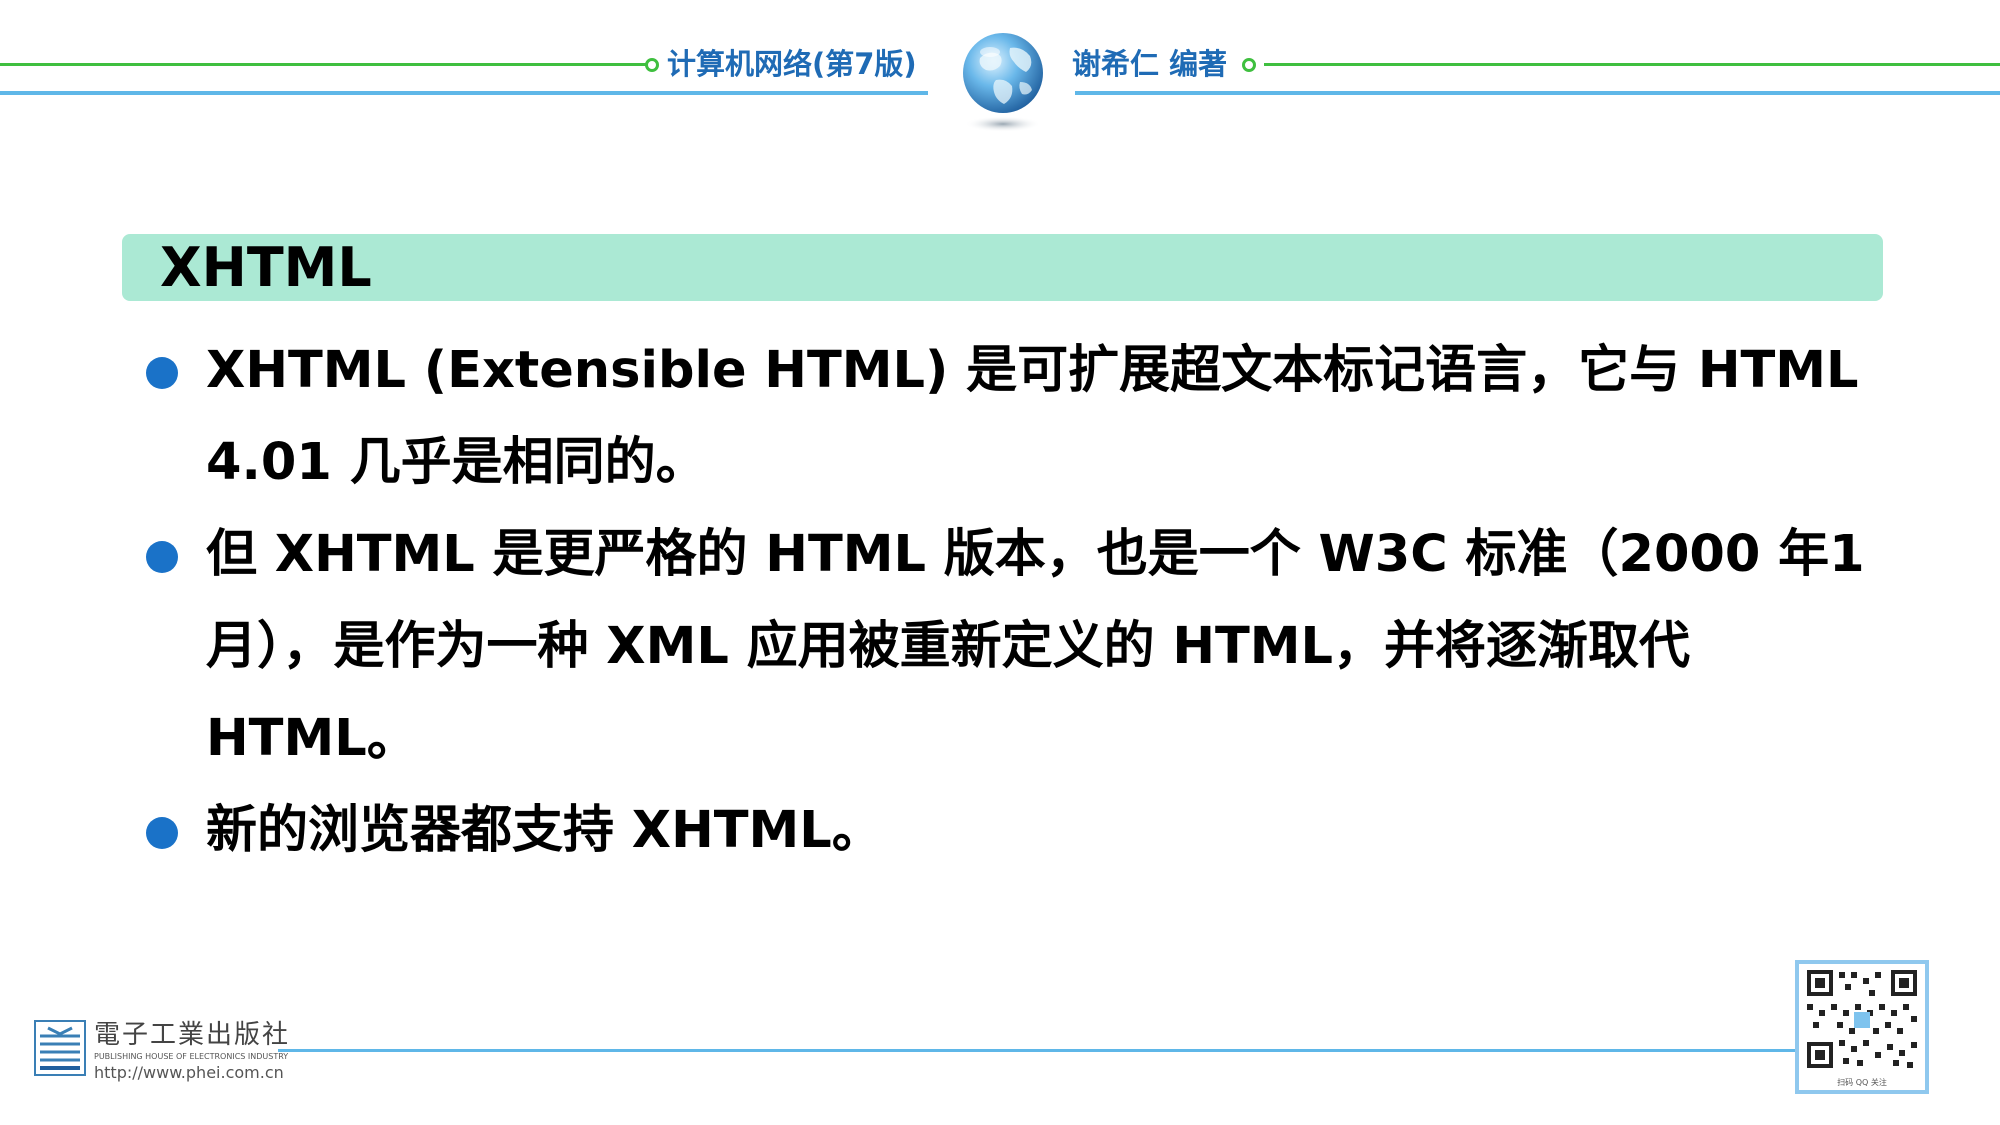  Describe the element at coordinates (189, 1072) in the screenshot. I see `publisher-url: http://www.phei.com.cn` at that location.